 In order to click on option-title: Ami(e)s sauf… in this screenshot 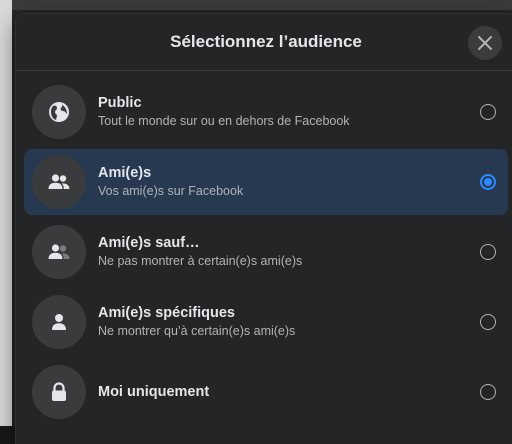, I will do `click(149, 243)`.